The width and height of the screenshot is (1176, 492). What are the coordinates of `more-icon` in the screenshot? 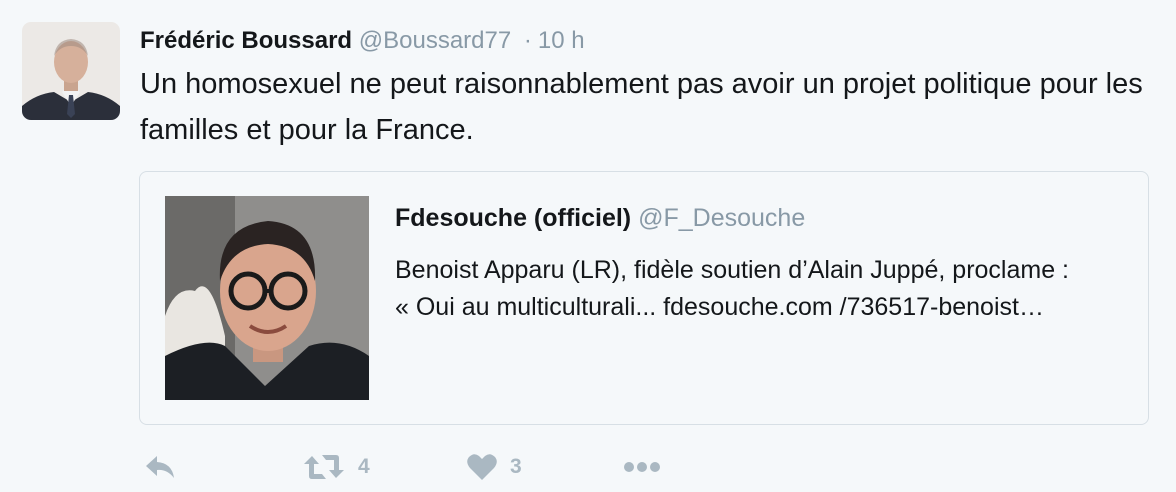 It's located at (642, 467).